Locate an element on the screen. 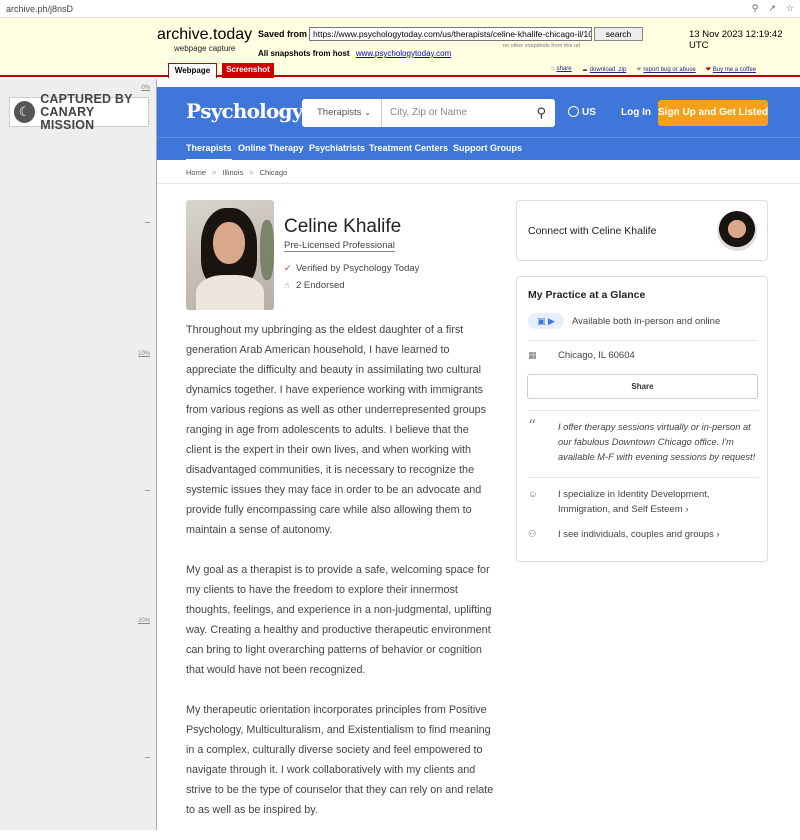 This screenshot has height=840, width=800. report-link: ✳ report bug or abuse is located at coordinates (665, 69).